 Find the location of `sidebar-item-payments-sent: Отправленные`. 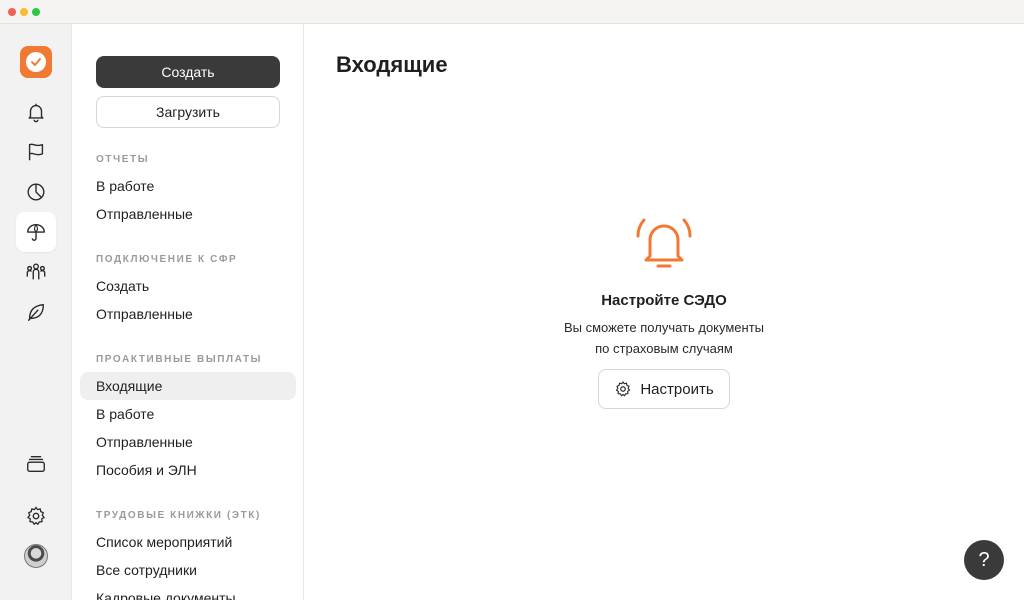

sidebar-item-payments-sent: Отправленные is located at coordinates (188, 442).